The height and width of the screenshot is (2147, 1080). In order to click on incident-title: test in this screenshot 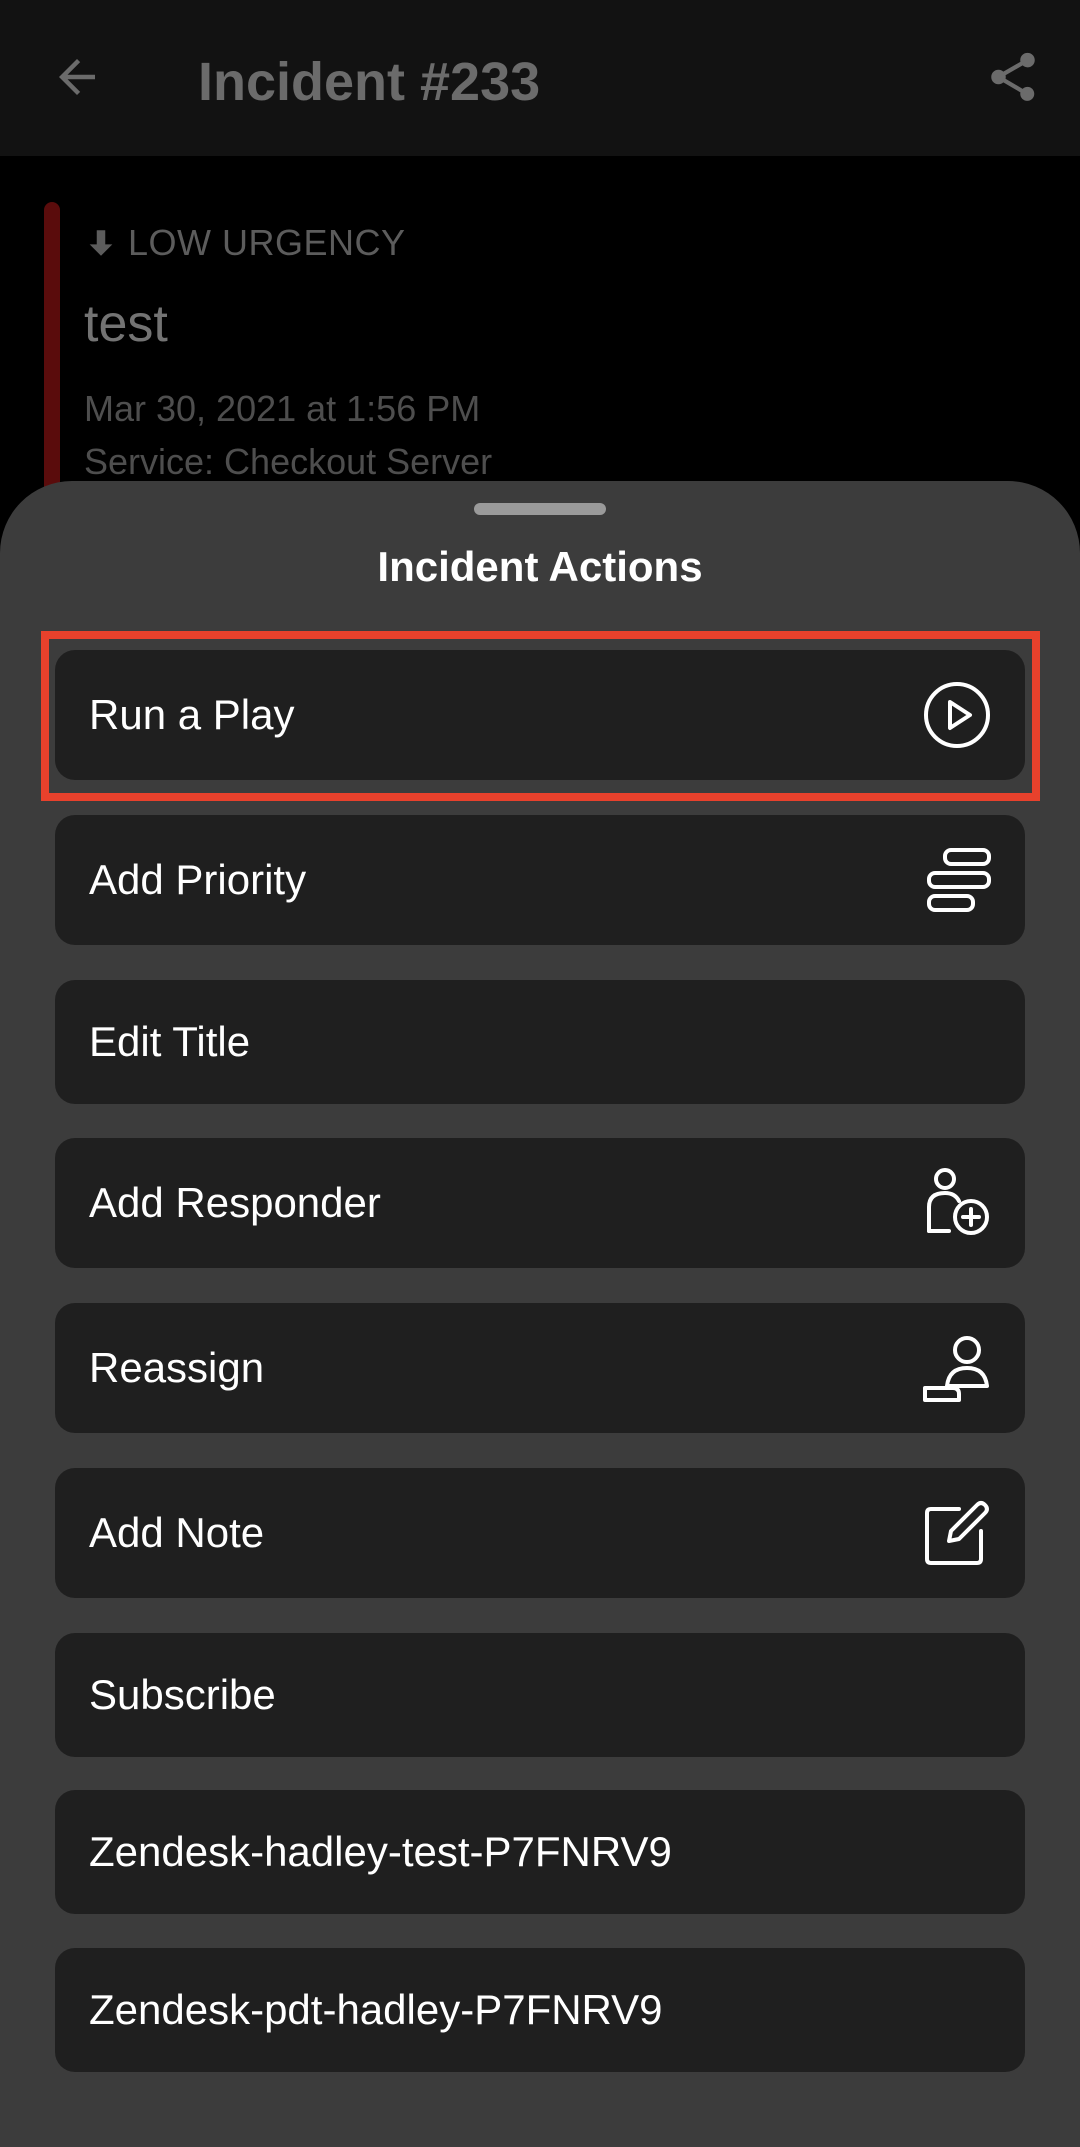, I will do `click(126, 324)`.